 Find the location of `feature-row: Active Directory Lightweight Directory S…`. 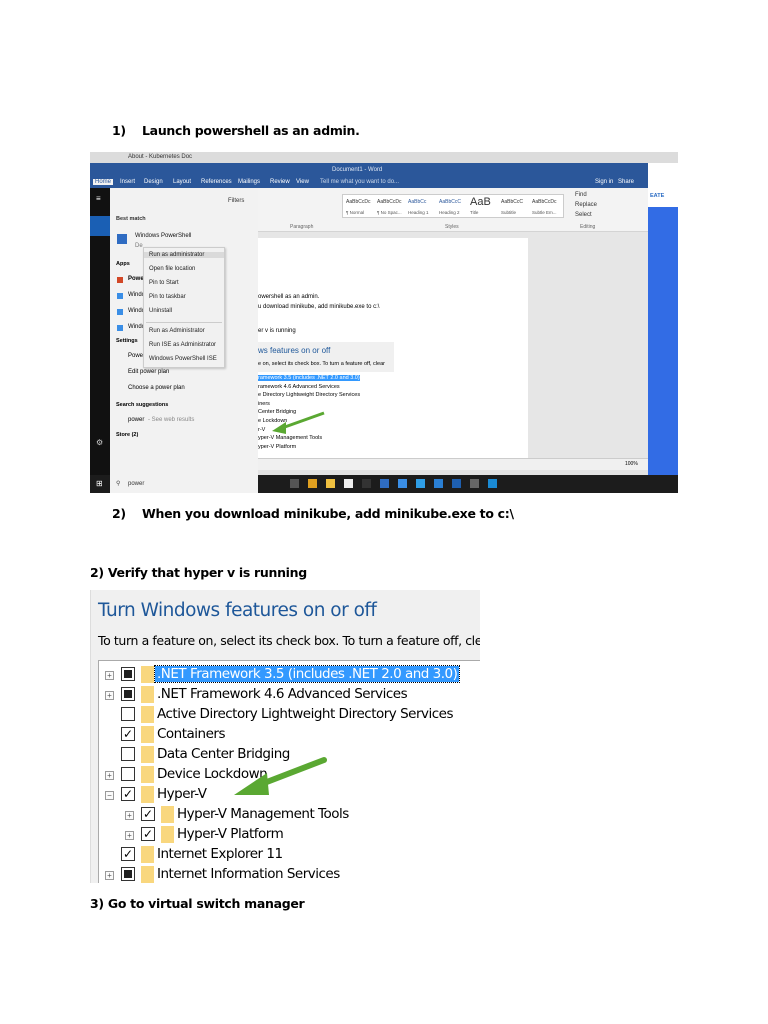

feature-row: Active Directory Lightweight Directory S… is located at coordinates (289, 715).